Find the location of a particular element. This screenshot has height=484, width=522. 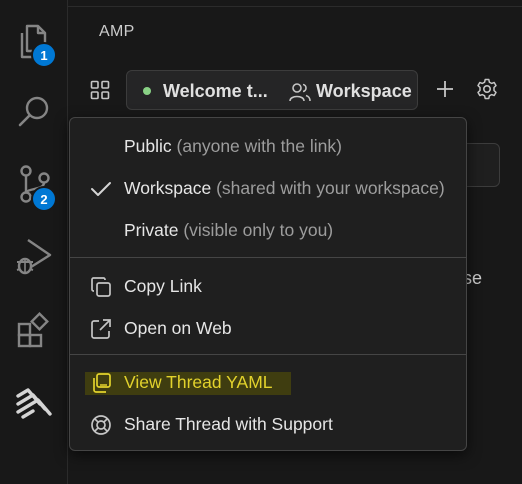

source-control-button: 2 is located at coordinates (34, 186).